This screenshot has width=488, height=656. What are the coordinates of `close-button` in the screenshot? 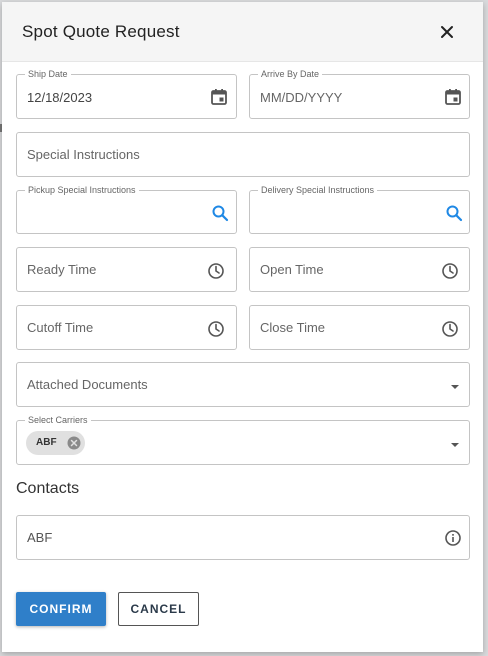 It's located at (447, 32).